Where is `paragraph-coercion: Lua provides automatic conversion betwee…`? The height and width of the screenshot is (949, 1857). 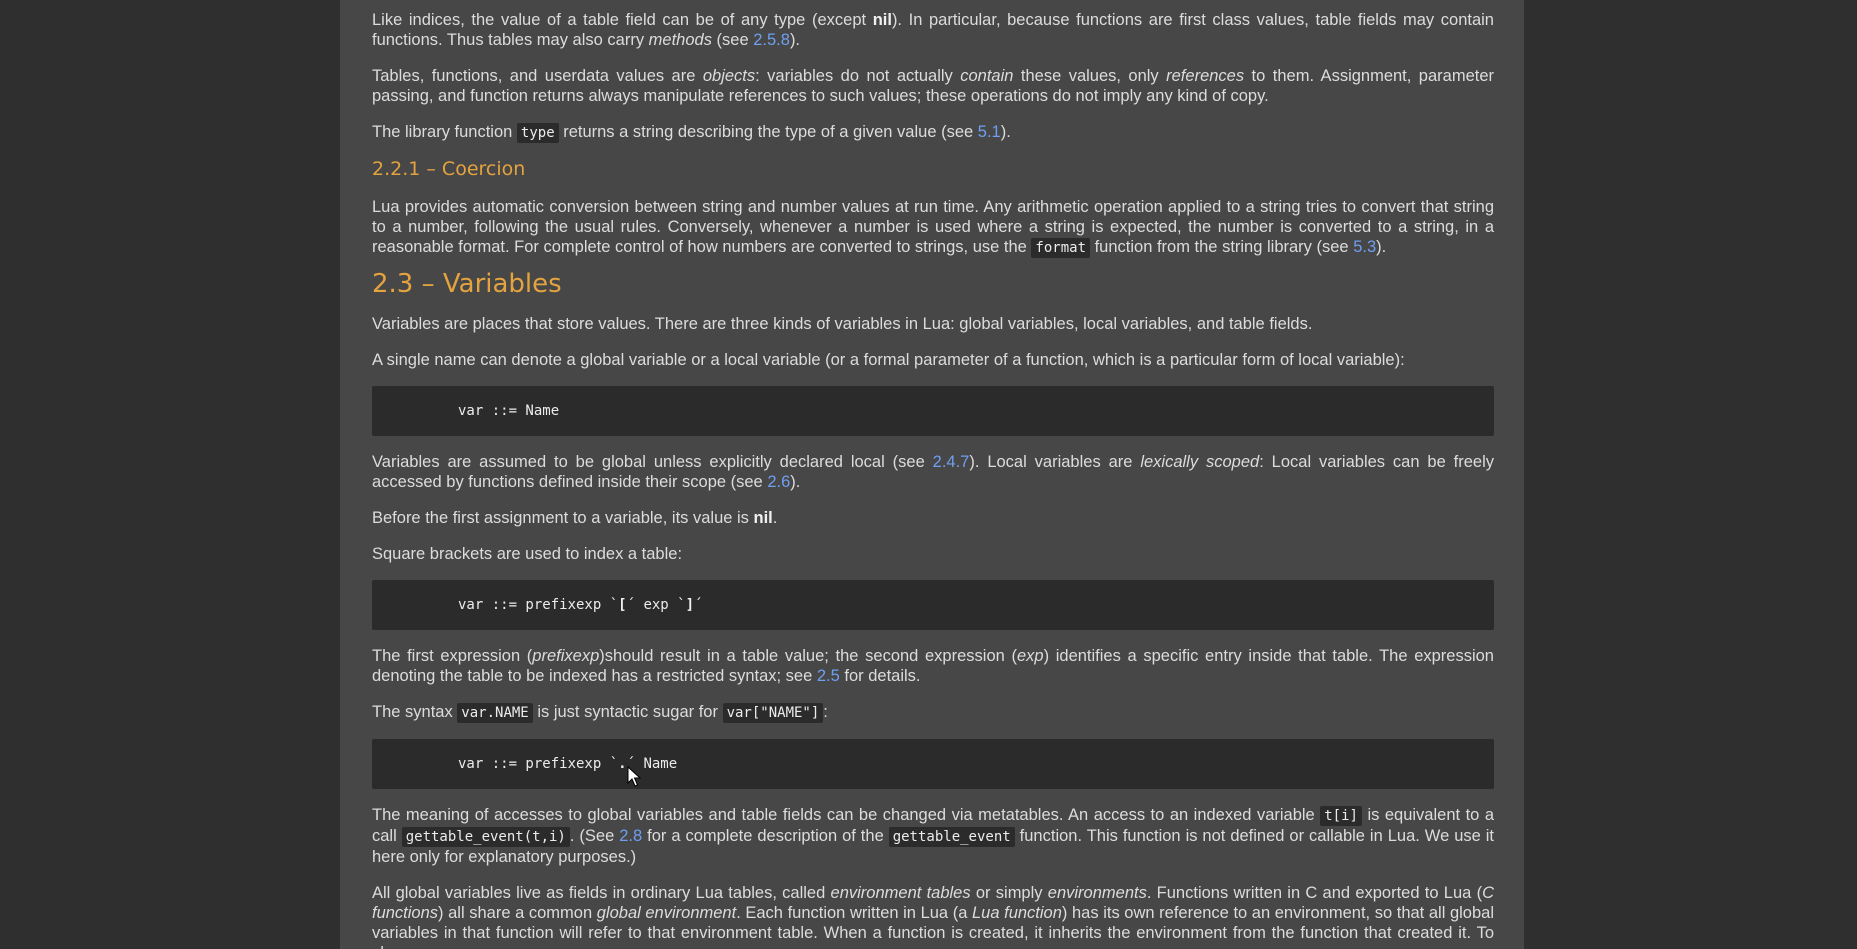 paragraph-coercion: Lua provides automatic conversion betwee… is located at coordinates (933, 227).